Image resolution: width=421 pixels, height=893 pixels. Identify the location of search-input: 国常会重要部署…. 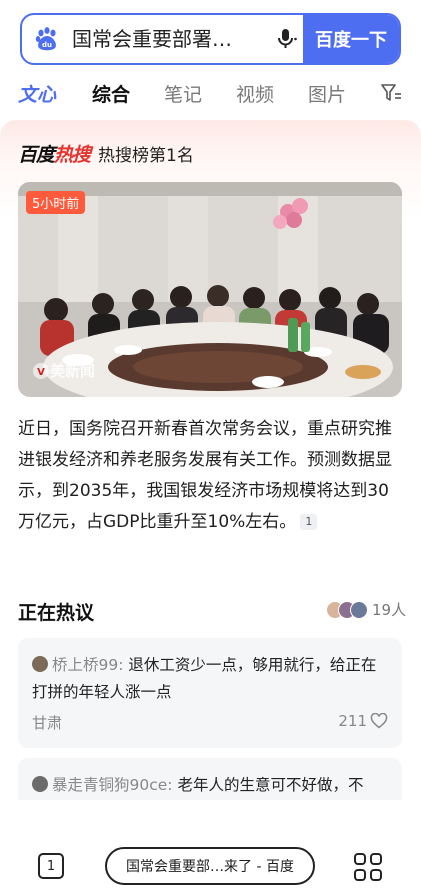
(170, 39).